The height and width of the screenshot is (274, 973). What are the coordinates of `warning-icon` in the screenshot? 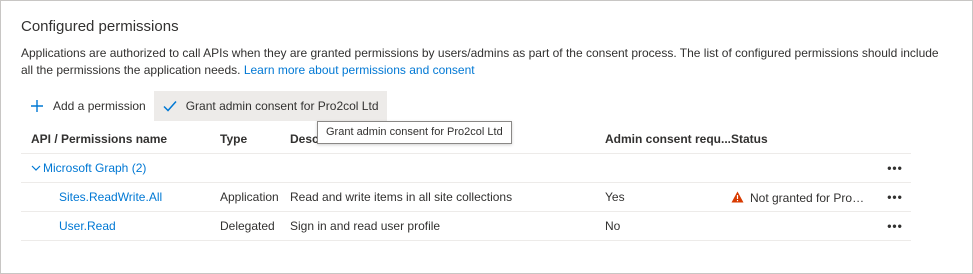 It's located at (737, 197).